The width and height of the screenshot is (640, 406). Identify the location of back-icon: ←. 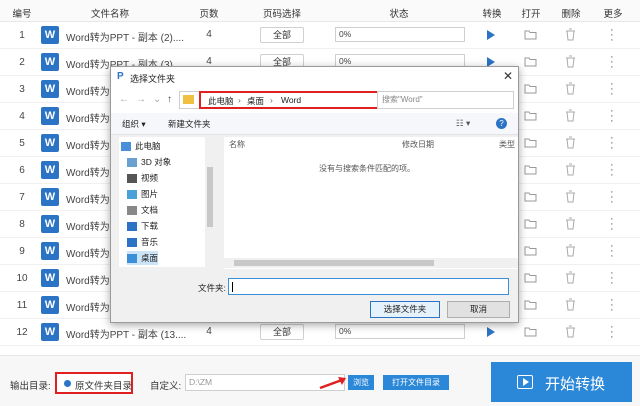
(124, 99).